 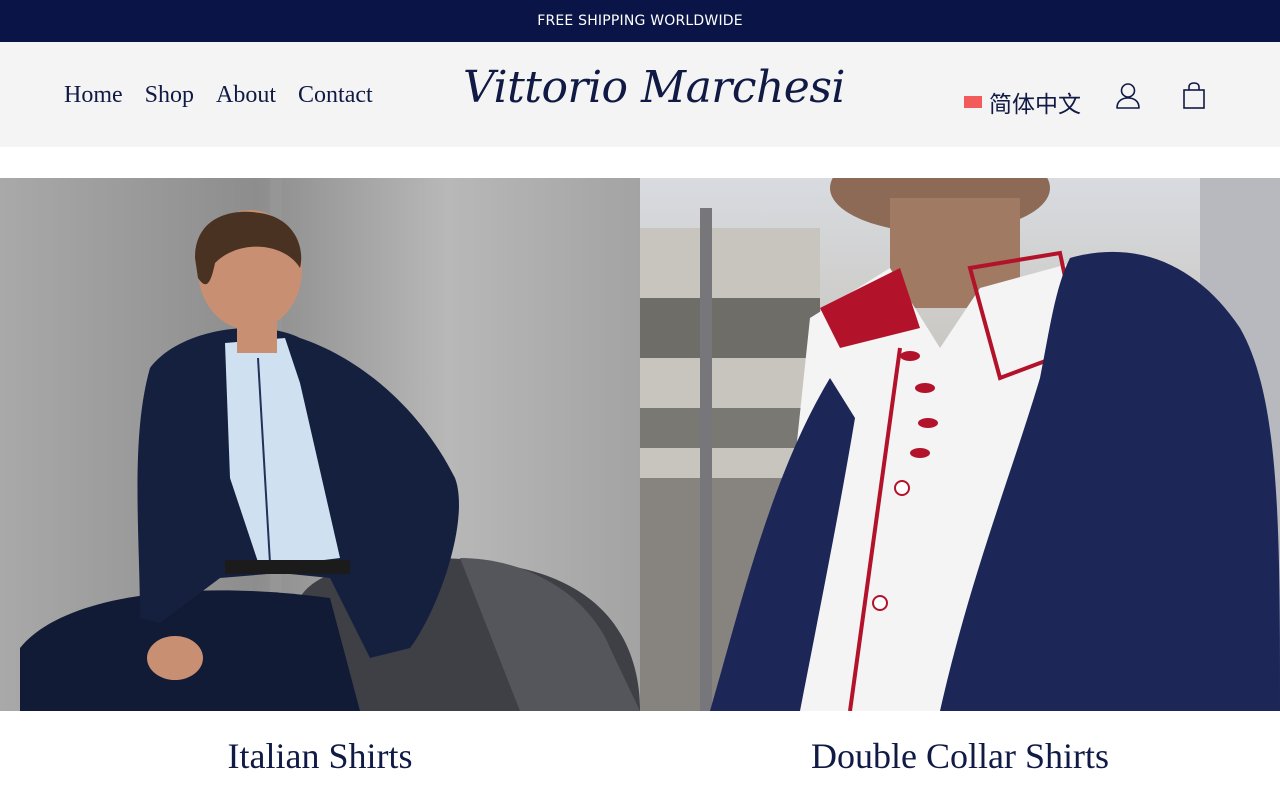 What do you see at coordinates (169, 95) in the screenshot?
I see `nav-shop-link: Shop` at bounding box center [169, 95].